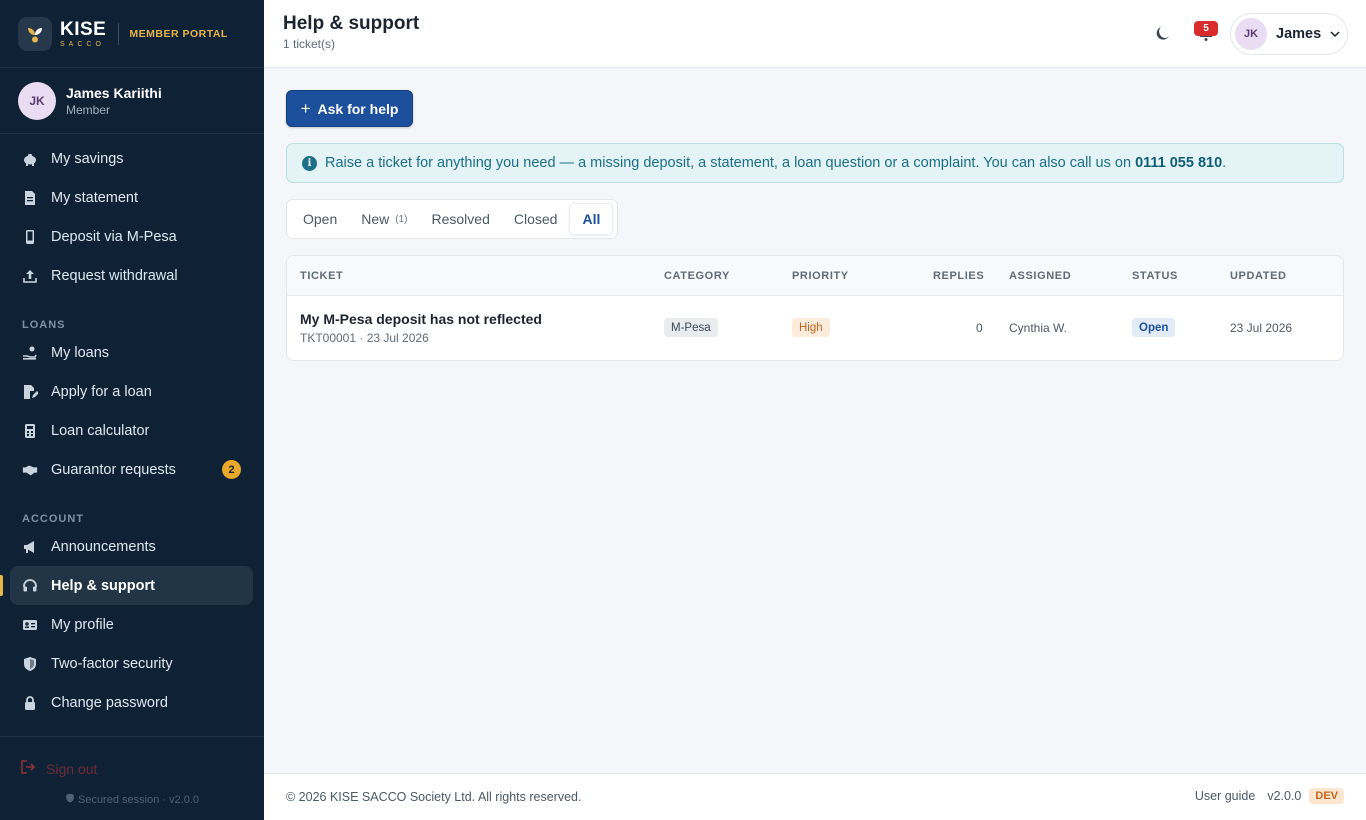 Image resolution: width=1366 pixels, height=820 pixels. I want to click on banner-end: ., so click(1224, 163).